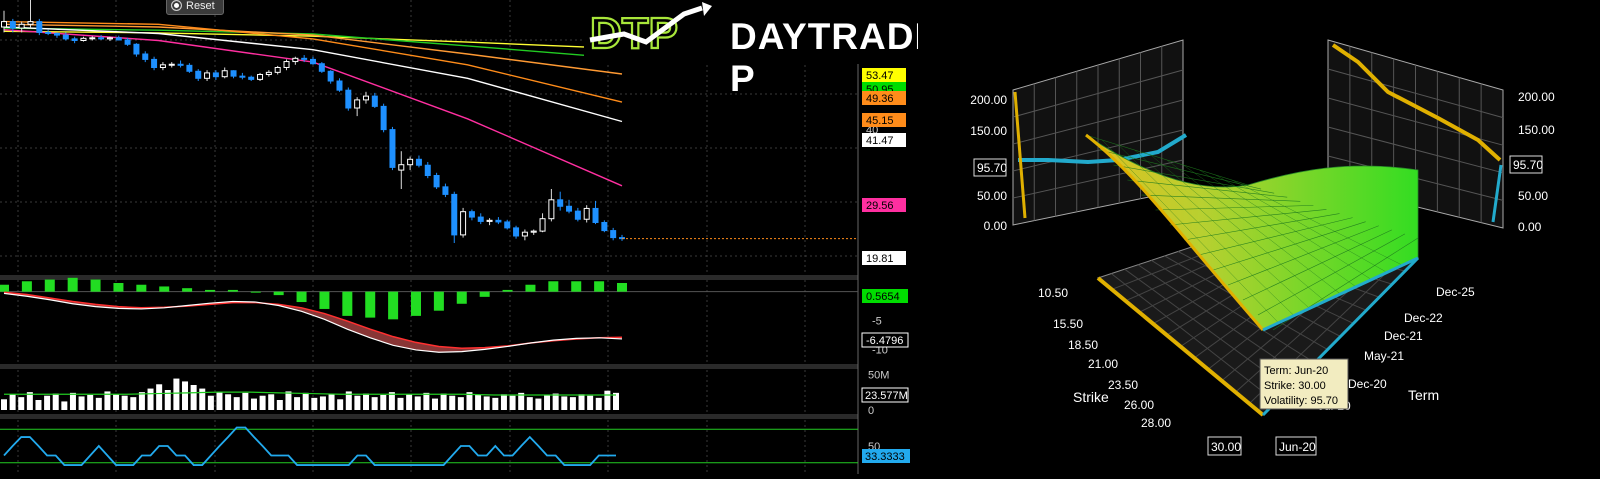 Image resolution: width=1600 pixels, height=479 pixels. I want to click on volume-label: 23.577M, so click(886, 396).